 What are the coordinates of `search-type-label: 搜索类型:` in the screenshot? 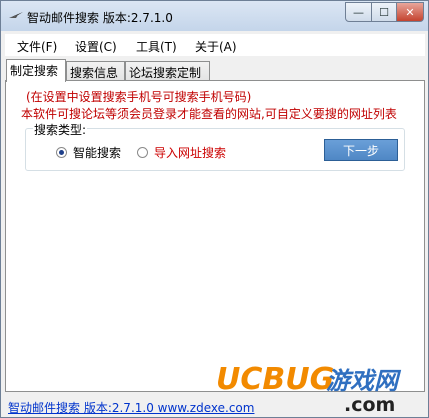 It's located at (60, 129).